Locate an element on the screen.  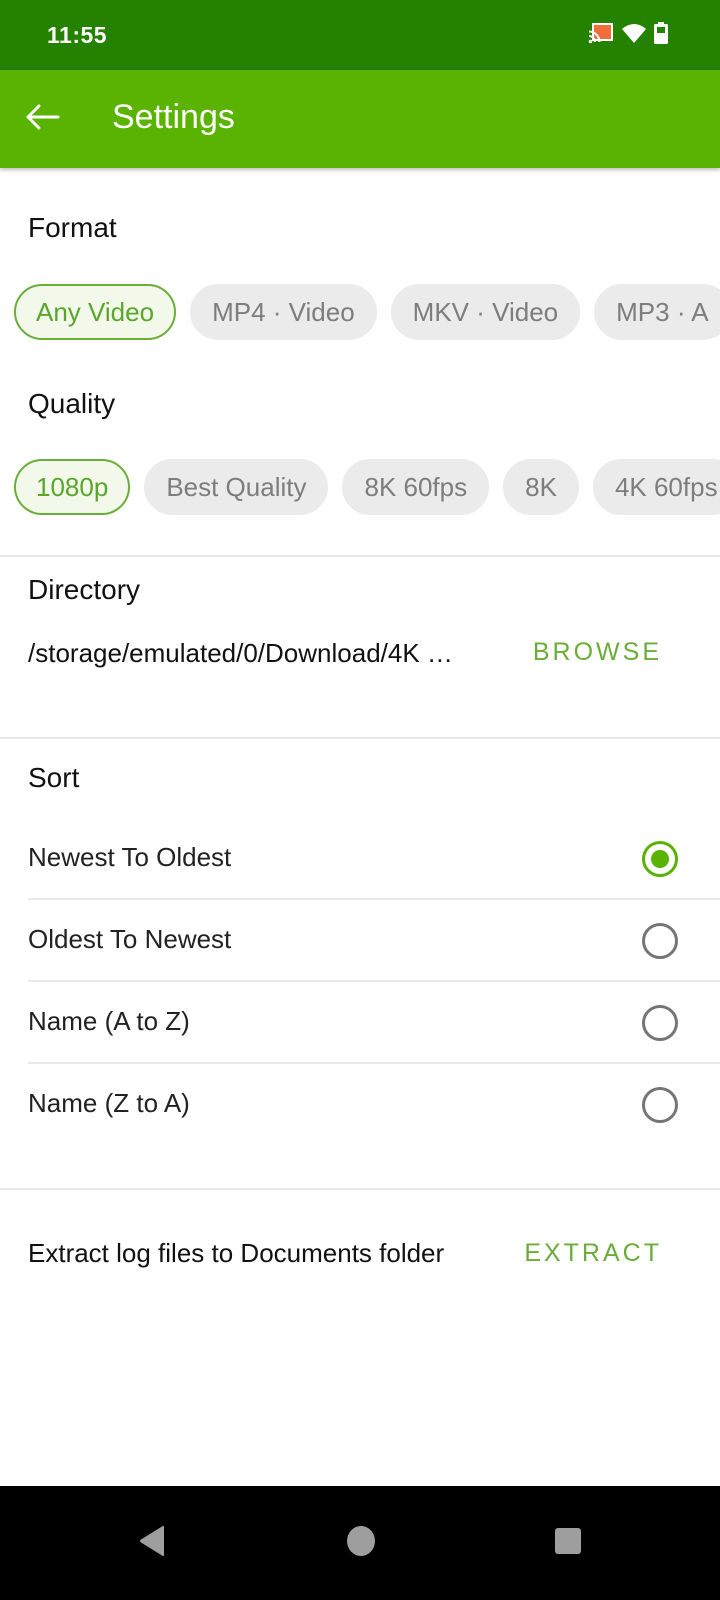
sort-option-label: Name (Z to A) is located at coordinates (109, 1103).